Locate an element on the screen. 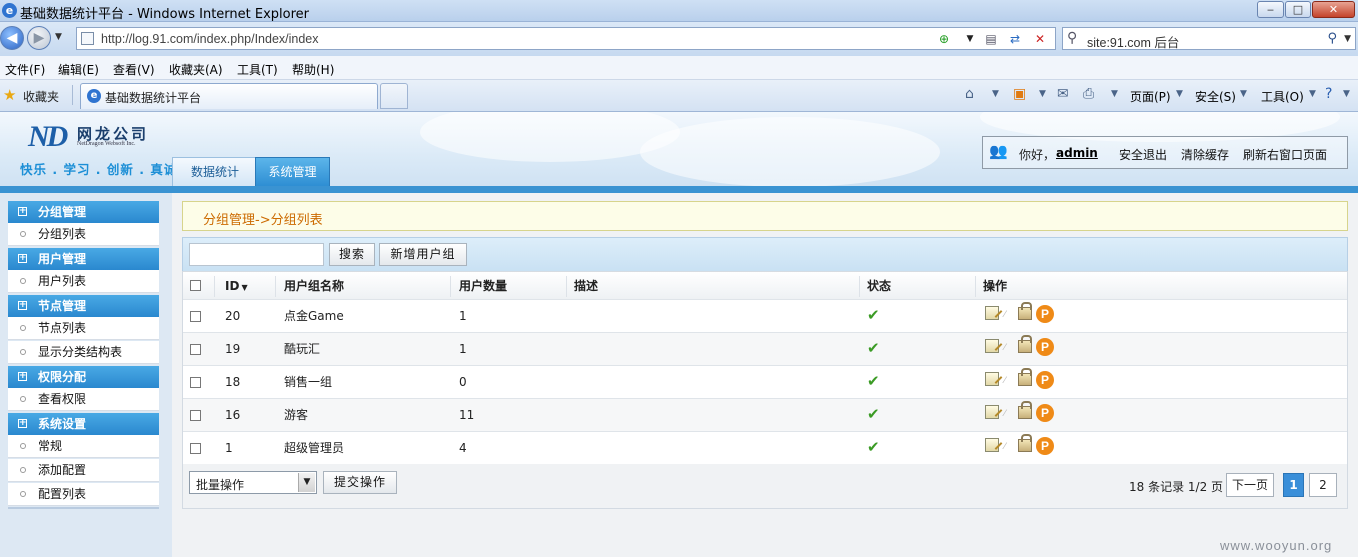 The image size is (1358, 557). address-url: http://log.91.com/index.php/Index/index is located at coordinates (210, 39).